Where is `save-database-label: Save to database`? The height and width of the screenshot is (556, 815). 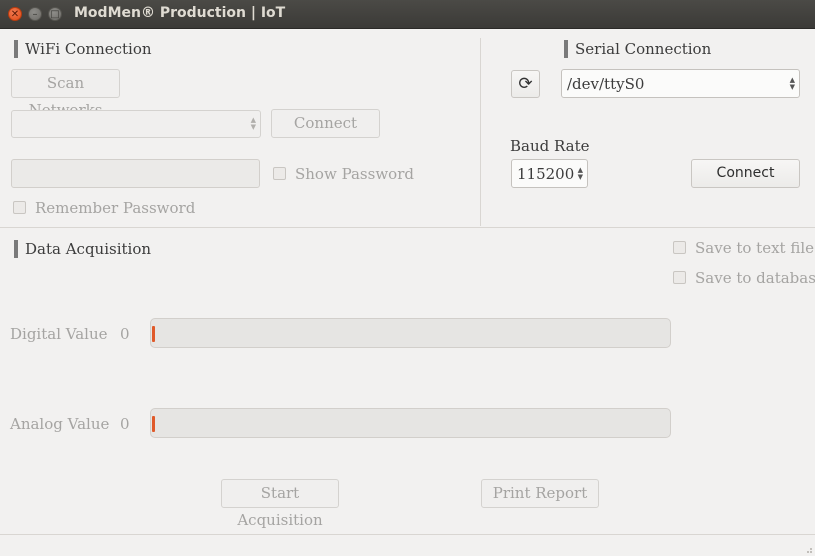 save-database-label: Save to database is located at coordinates (755, 278).